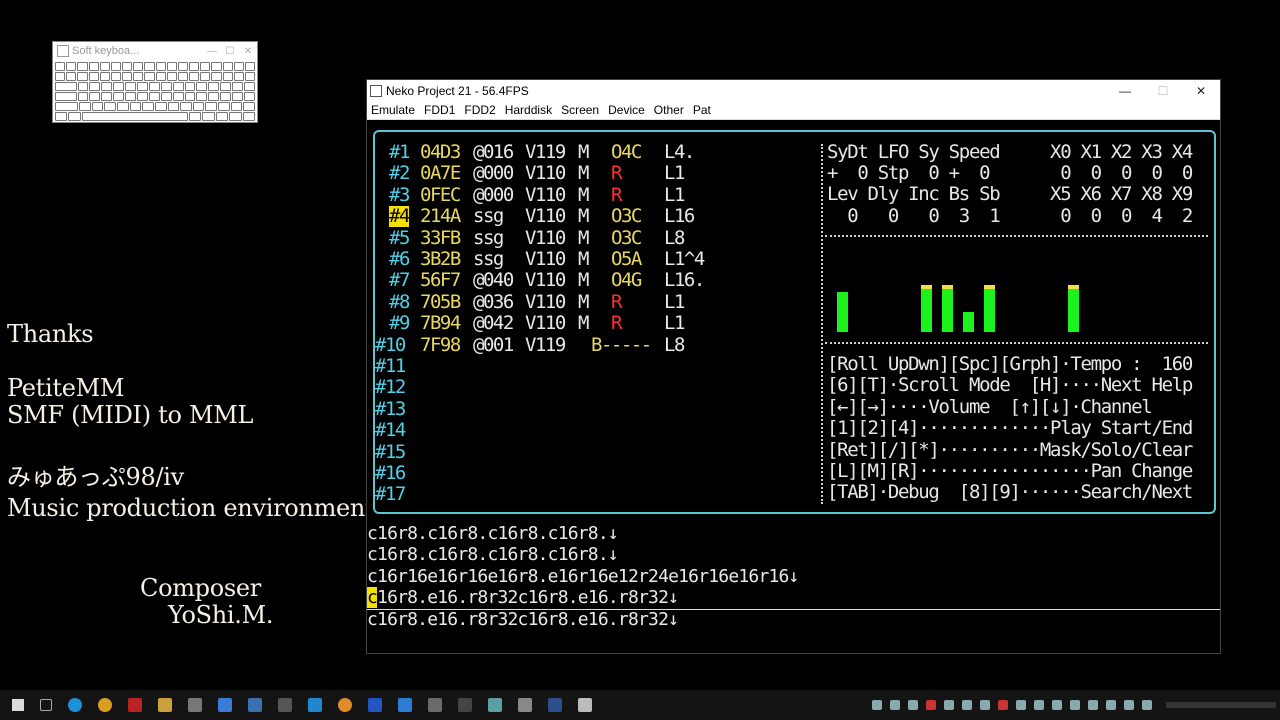  Describe the element at coordinates (702, 110) in the screenshot. I see `menu-pat: Pat` at that location.